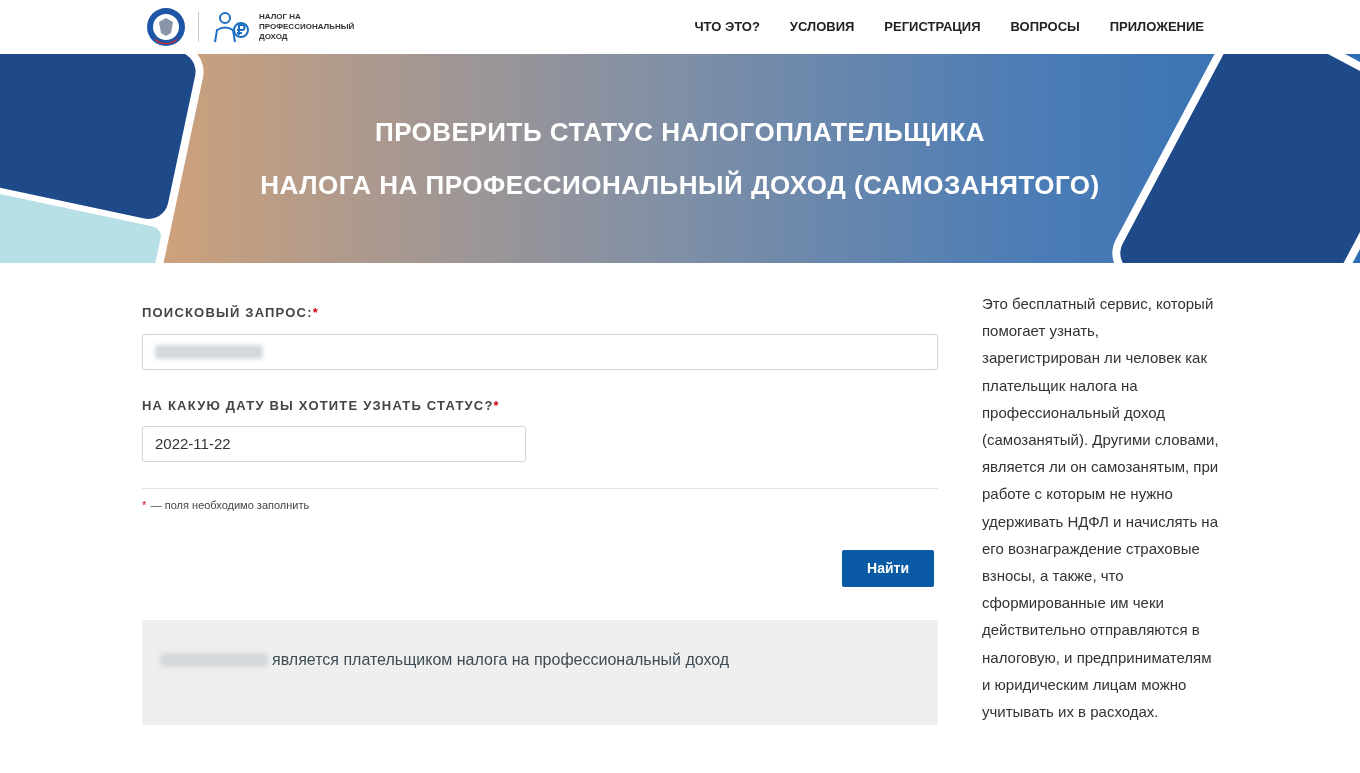  I want to click on banner-title: НАЛОГА НА ПРОФЕССИОНАЛЬНЫЙ ДОХОД (САМОЗАНЯТОГО), so click(680, 185).